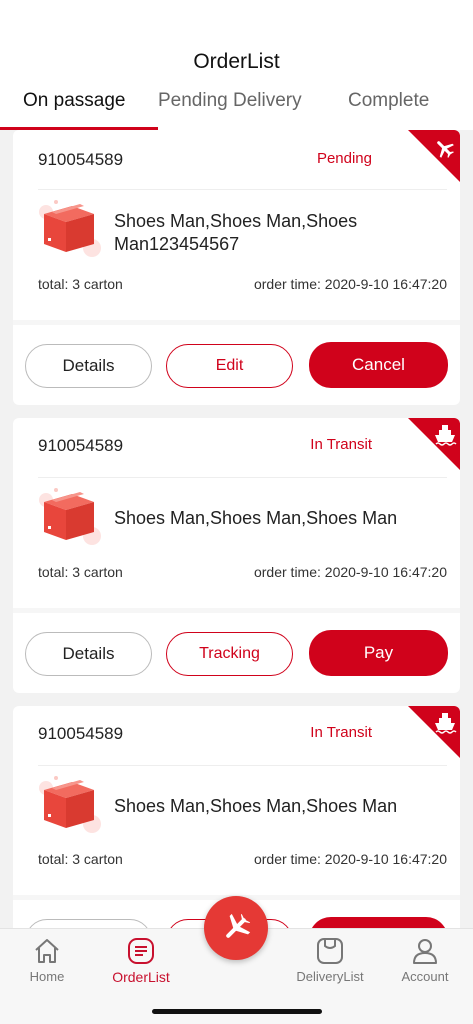  I want to click on pay-button: Pay, so click(378, 653).